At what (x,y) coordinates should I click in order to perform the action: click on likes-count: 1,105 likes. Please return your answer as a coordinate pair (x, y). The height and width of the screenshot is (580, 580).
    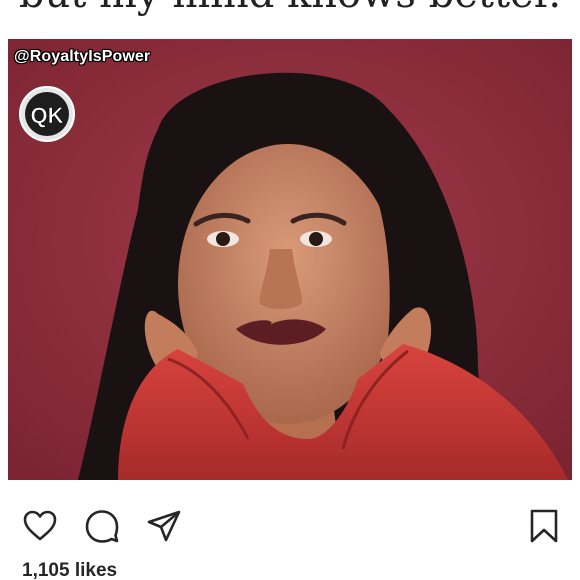
    Looking at the image, I should click on (69, 570).